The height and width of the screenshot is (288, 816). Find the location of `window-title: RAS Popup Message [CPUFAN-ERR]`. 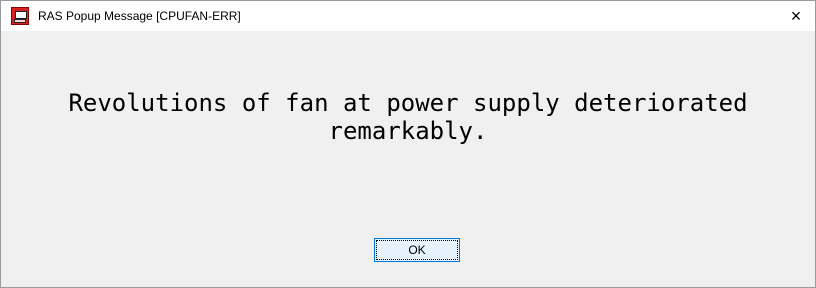

window-title: RAS Popup Message [CPUFAN-ERR] is located at coordinates (139, 16).